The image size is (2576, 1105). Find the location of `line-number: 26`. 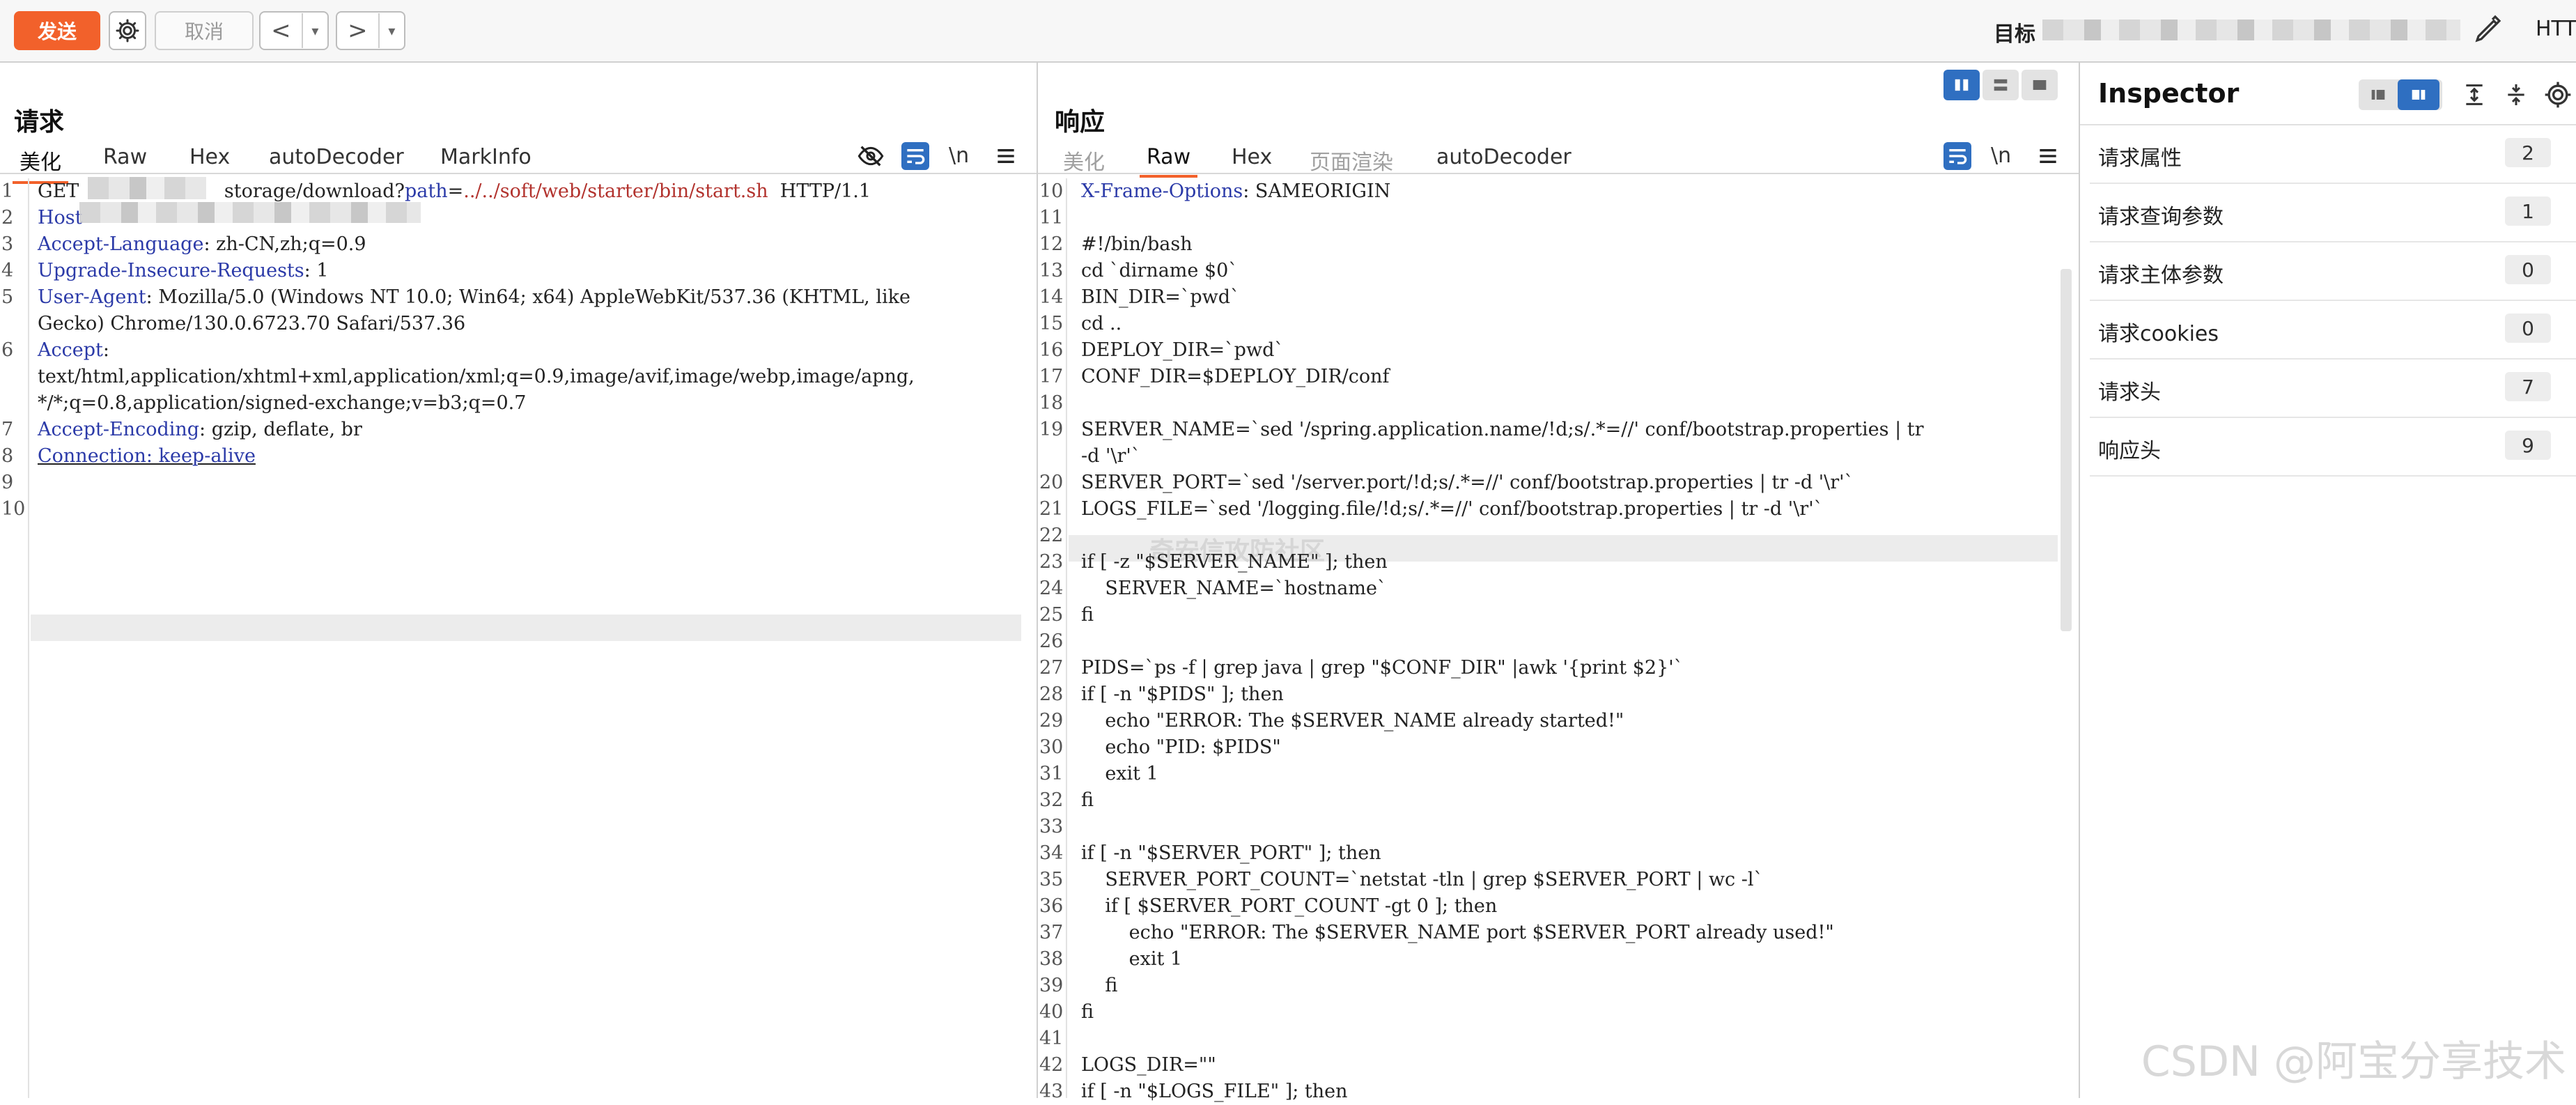

line-number: 26 is located at coordinates (1051, 641).